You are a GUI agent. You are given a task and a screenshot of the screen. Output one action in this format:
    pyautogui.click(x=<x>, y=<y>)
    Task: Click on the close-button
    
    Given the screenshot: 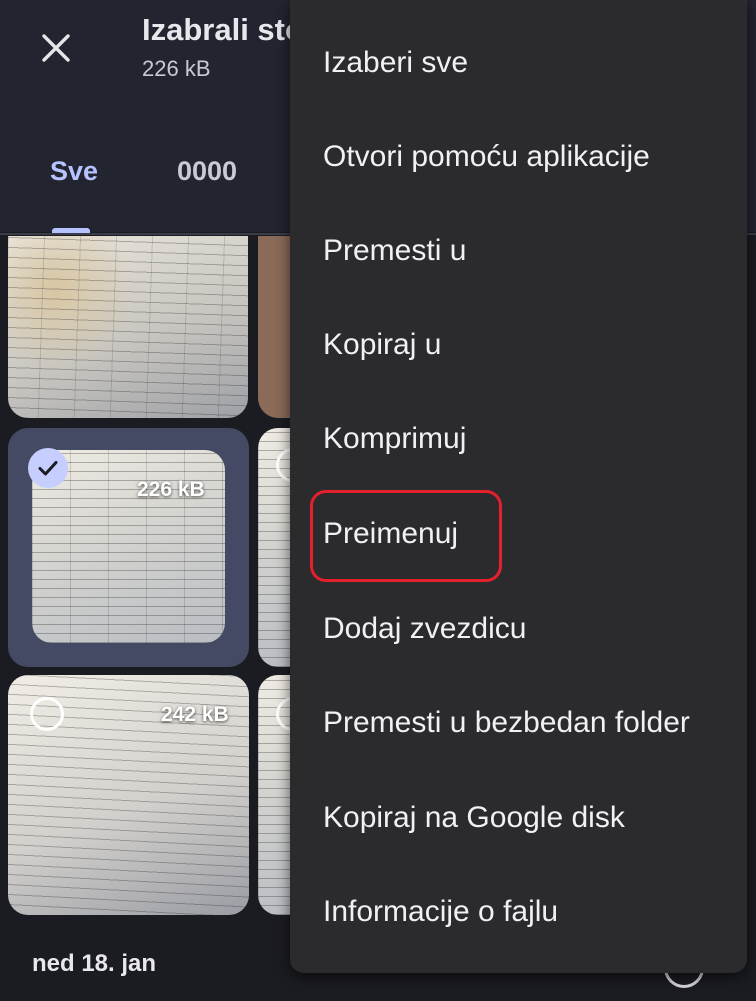 What is the action you would take?
    pyautogui.click(x=56, y=48)
    